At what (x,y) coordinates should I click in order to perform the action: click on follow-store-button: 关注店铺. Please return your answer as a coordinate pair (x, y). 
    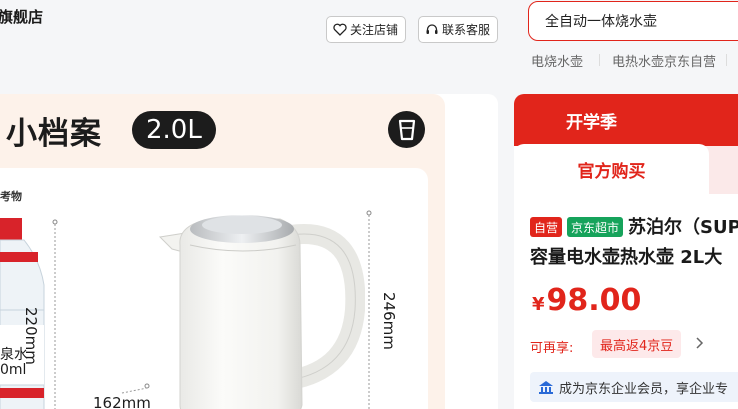
    Looking at the image, I should click on (366, 29).